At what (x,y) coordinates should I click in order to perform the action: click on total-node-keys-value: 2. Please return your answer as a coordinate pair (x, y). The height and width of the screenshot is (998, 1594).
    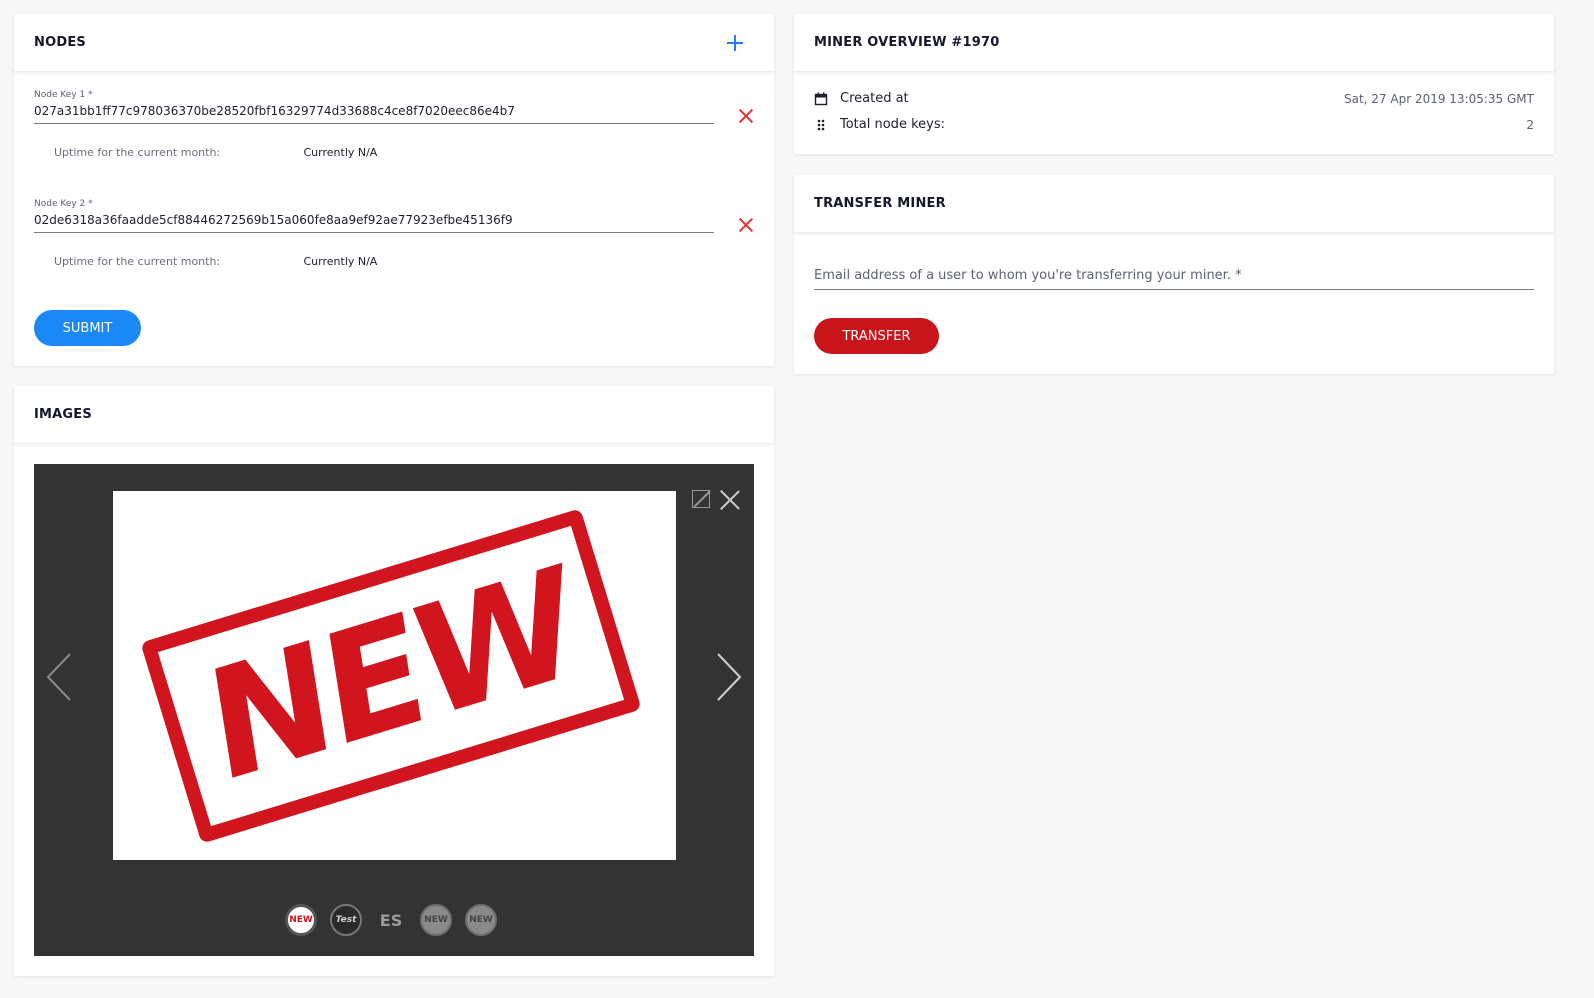
    Looking at the image, I should click on (1530, 124).